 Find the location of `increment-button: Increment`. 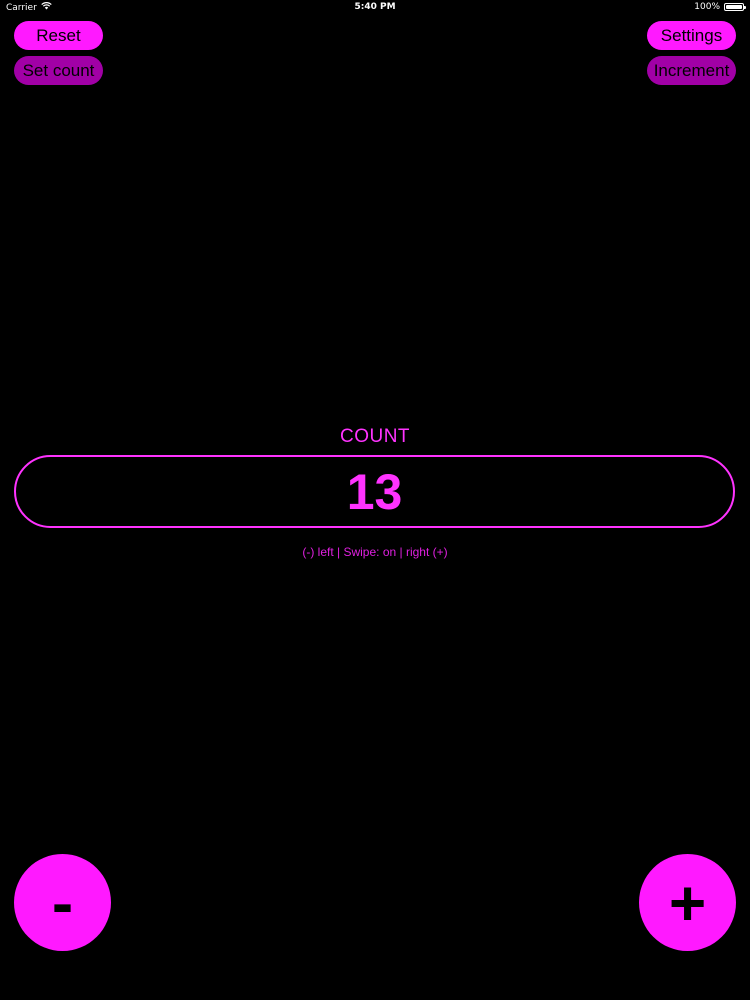

increment-button: Increment is located at coordinates (691, 70).